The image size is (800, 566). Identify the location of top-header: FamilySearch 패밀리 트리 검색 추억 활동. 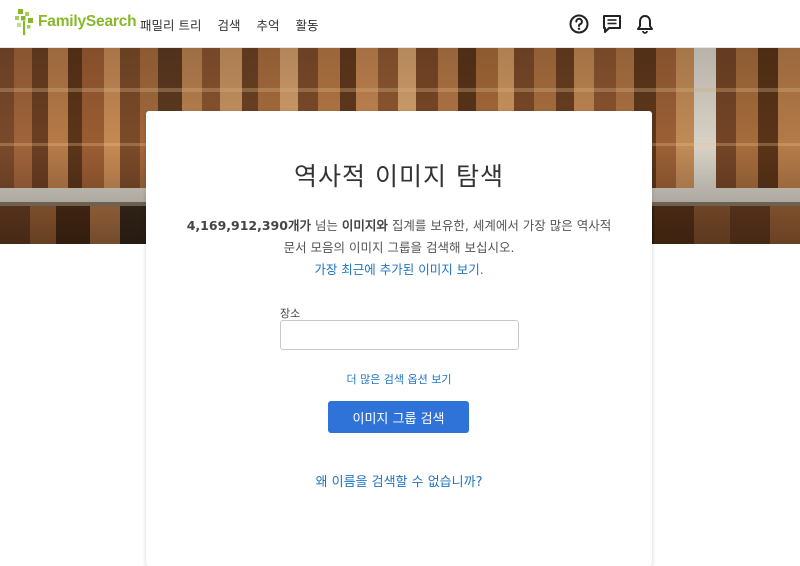
(400, 24).